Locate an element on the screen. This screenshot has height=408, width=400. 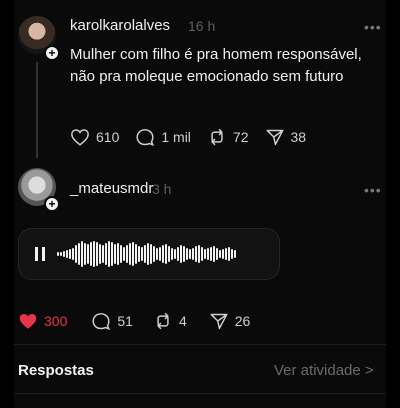
repost-count: 4 is located at coordinates (182, 321).